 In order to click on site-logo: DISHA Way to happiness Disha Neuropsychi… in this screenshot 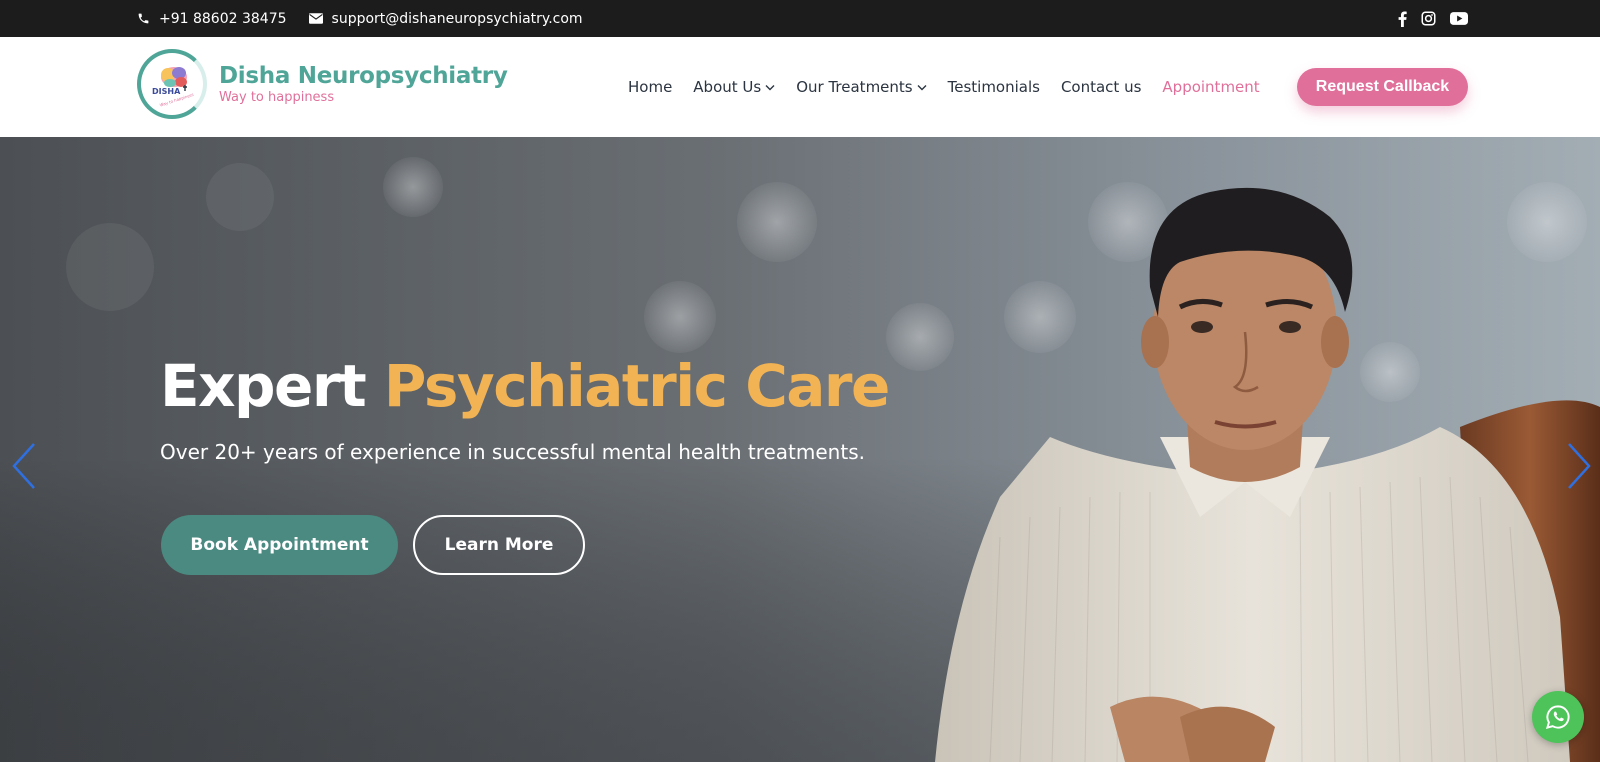, I will do `click(322, 84)`.